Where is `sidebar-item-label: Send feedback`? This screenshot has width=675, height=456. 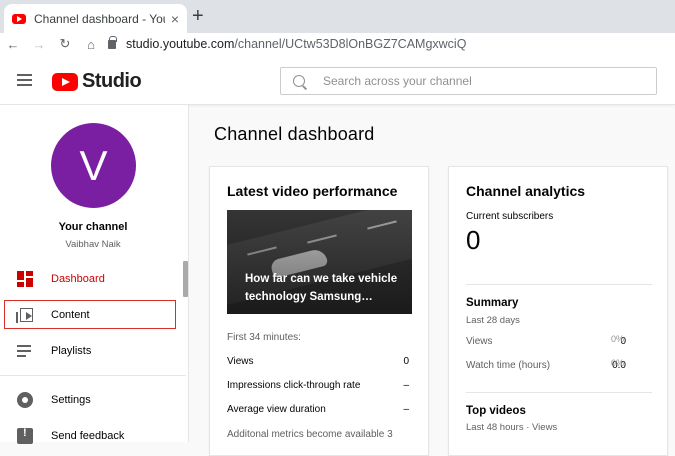
sidebar-item-label: Send feedback is located at coordinates (88, 436).